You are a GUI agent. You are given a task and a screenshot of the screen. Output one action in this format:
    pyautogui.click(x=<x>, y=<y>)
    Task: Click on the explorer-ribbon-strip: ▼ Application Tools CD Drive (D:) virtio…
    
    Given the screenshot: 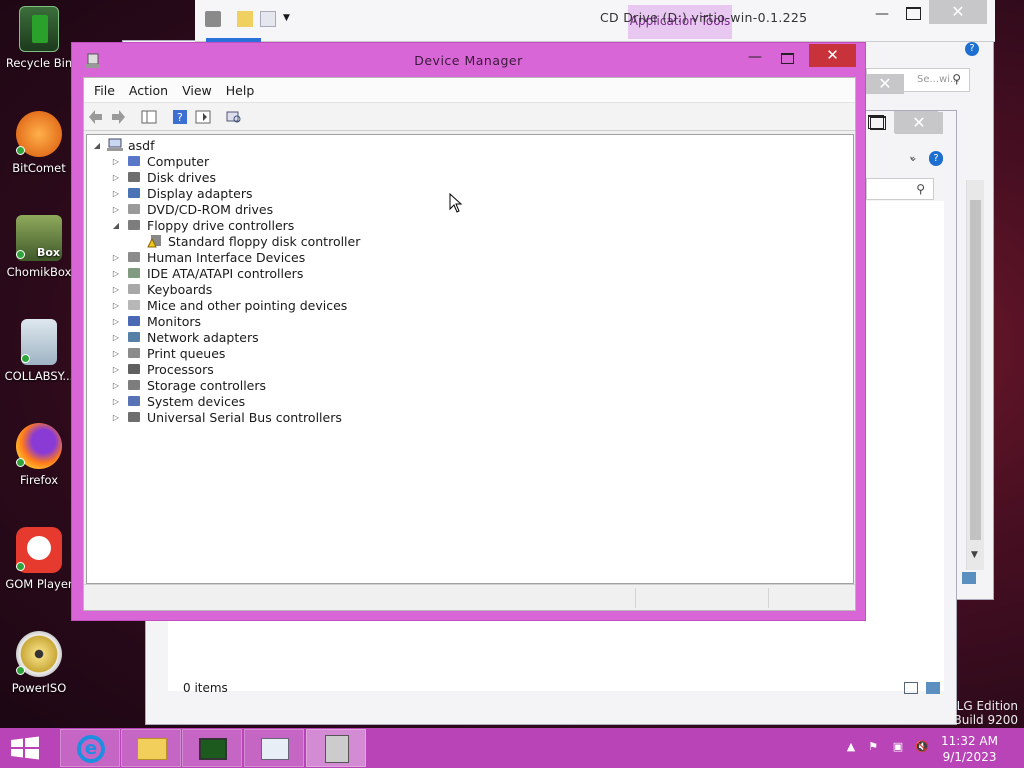 What is the action you would take?
    pyautogui.click(x=595, y=28)
    